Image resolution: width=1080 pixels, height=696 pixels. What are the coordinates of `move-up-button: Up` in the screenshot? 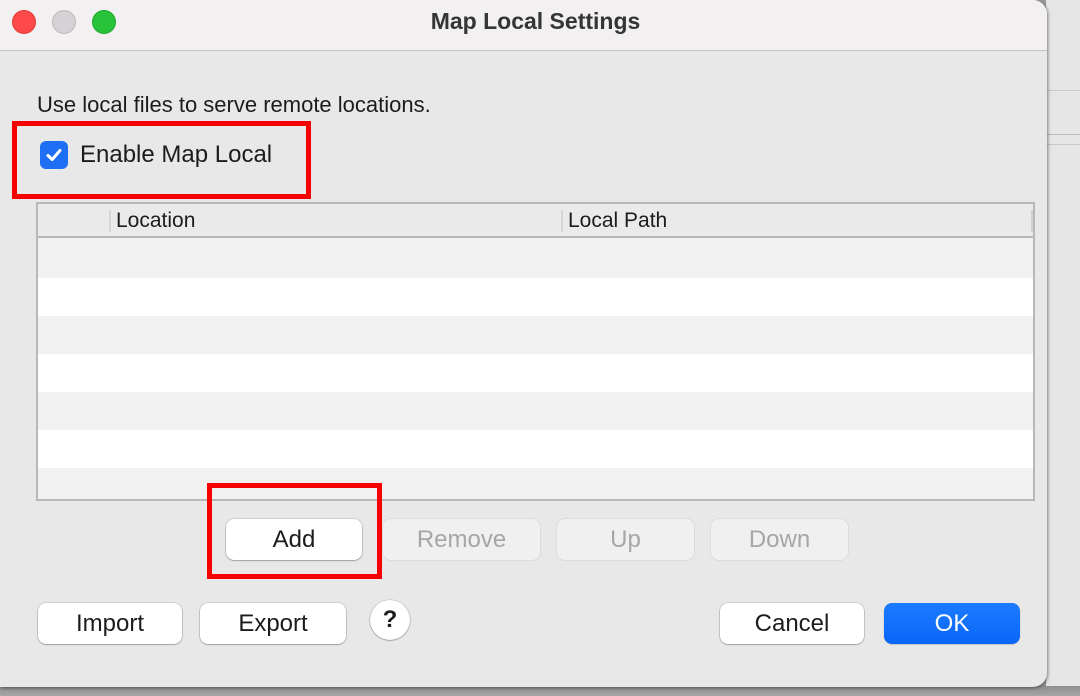 It's located at (625, 539).